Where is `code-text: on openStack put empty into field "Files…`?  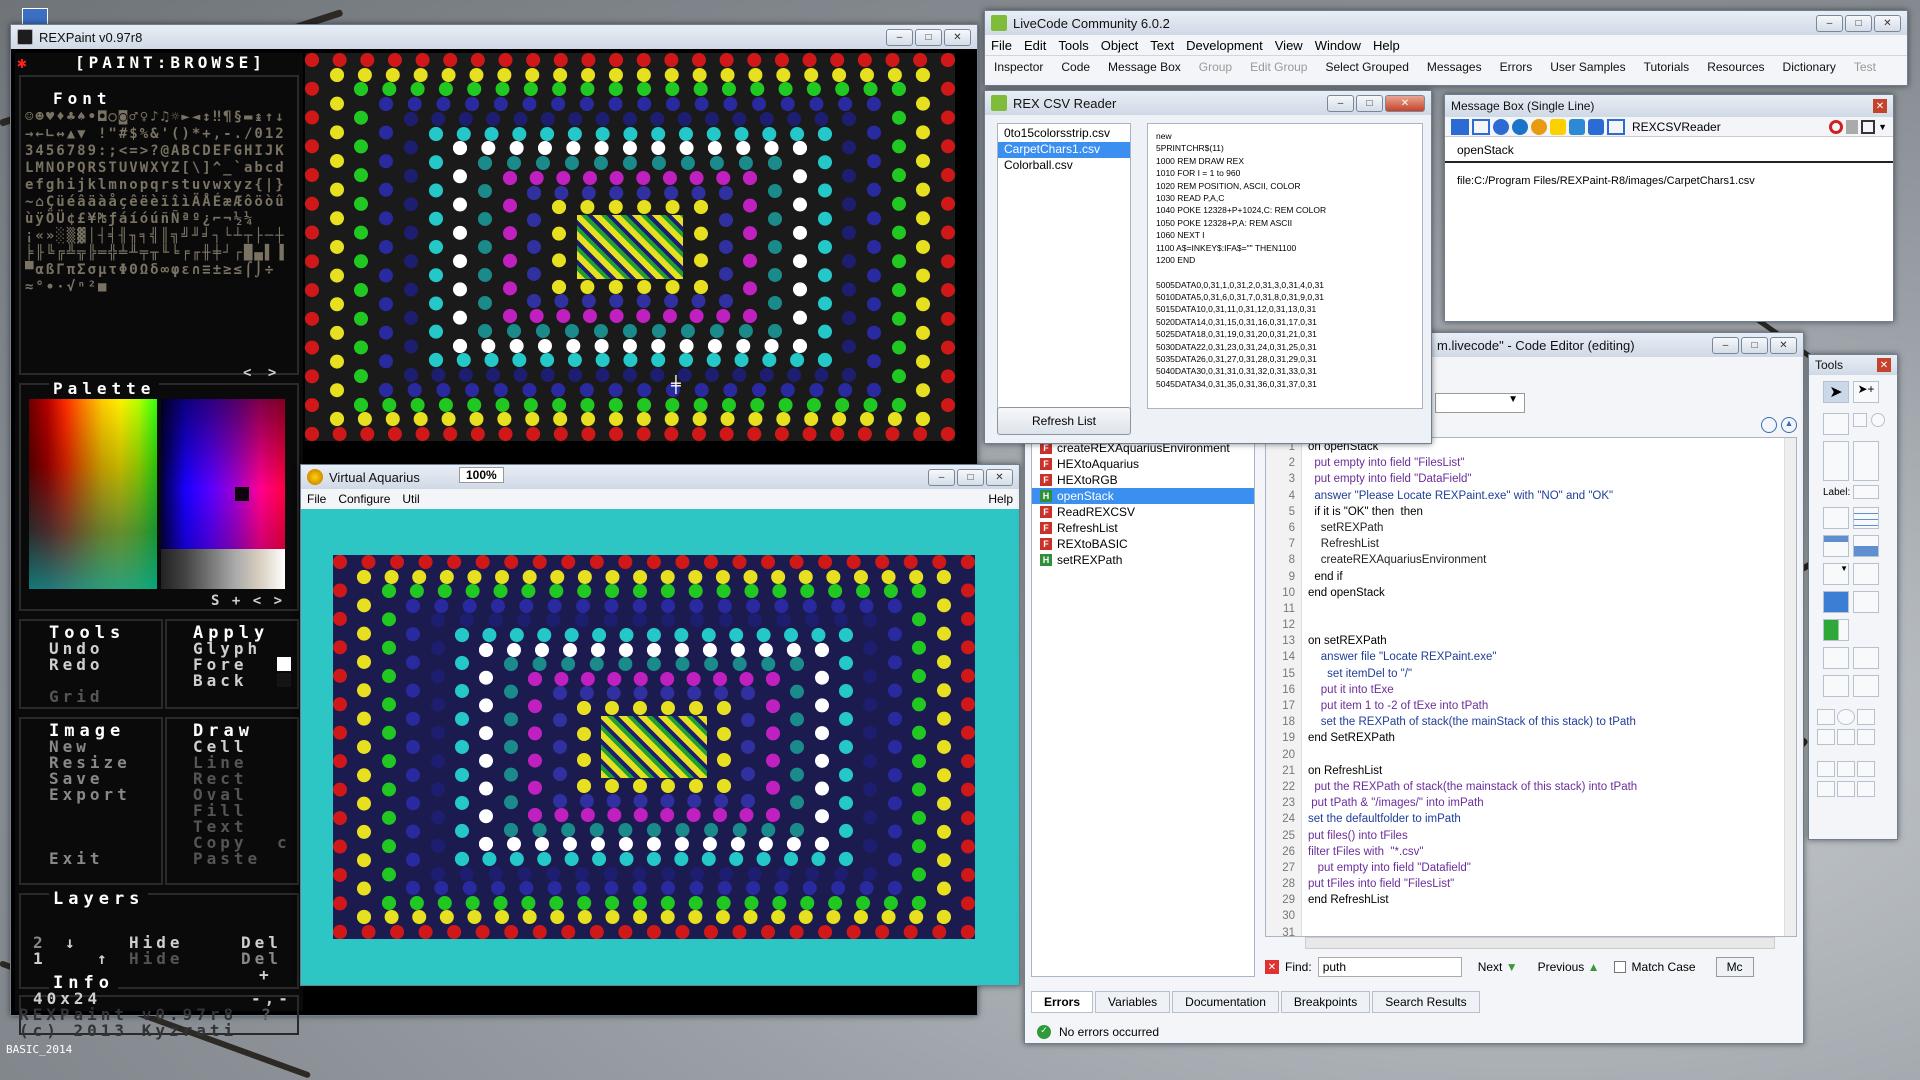
code-text: on openStack put empty into field "Files… is located at coordinates (1543, 687).